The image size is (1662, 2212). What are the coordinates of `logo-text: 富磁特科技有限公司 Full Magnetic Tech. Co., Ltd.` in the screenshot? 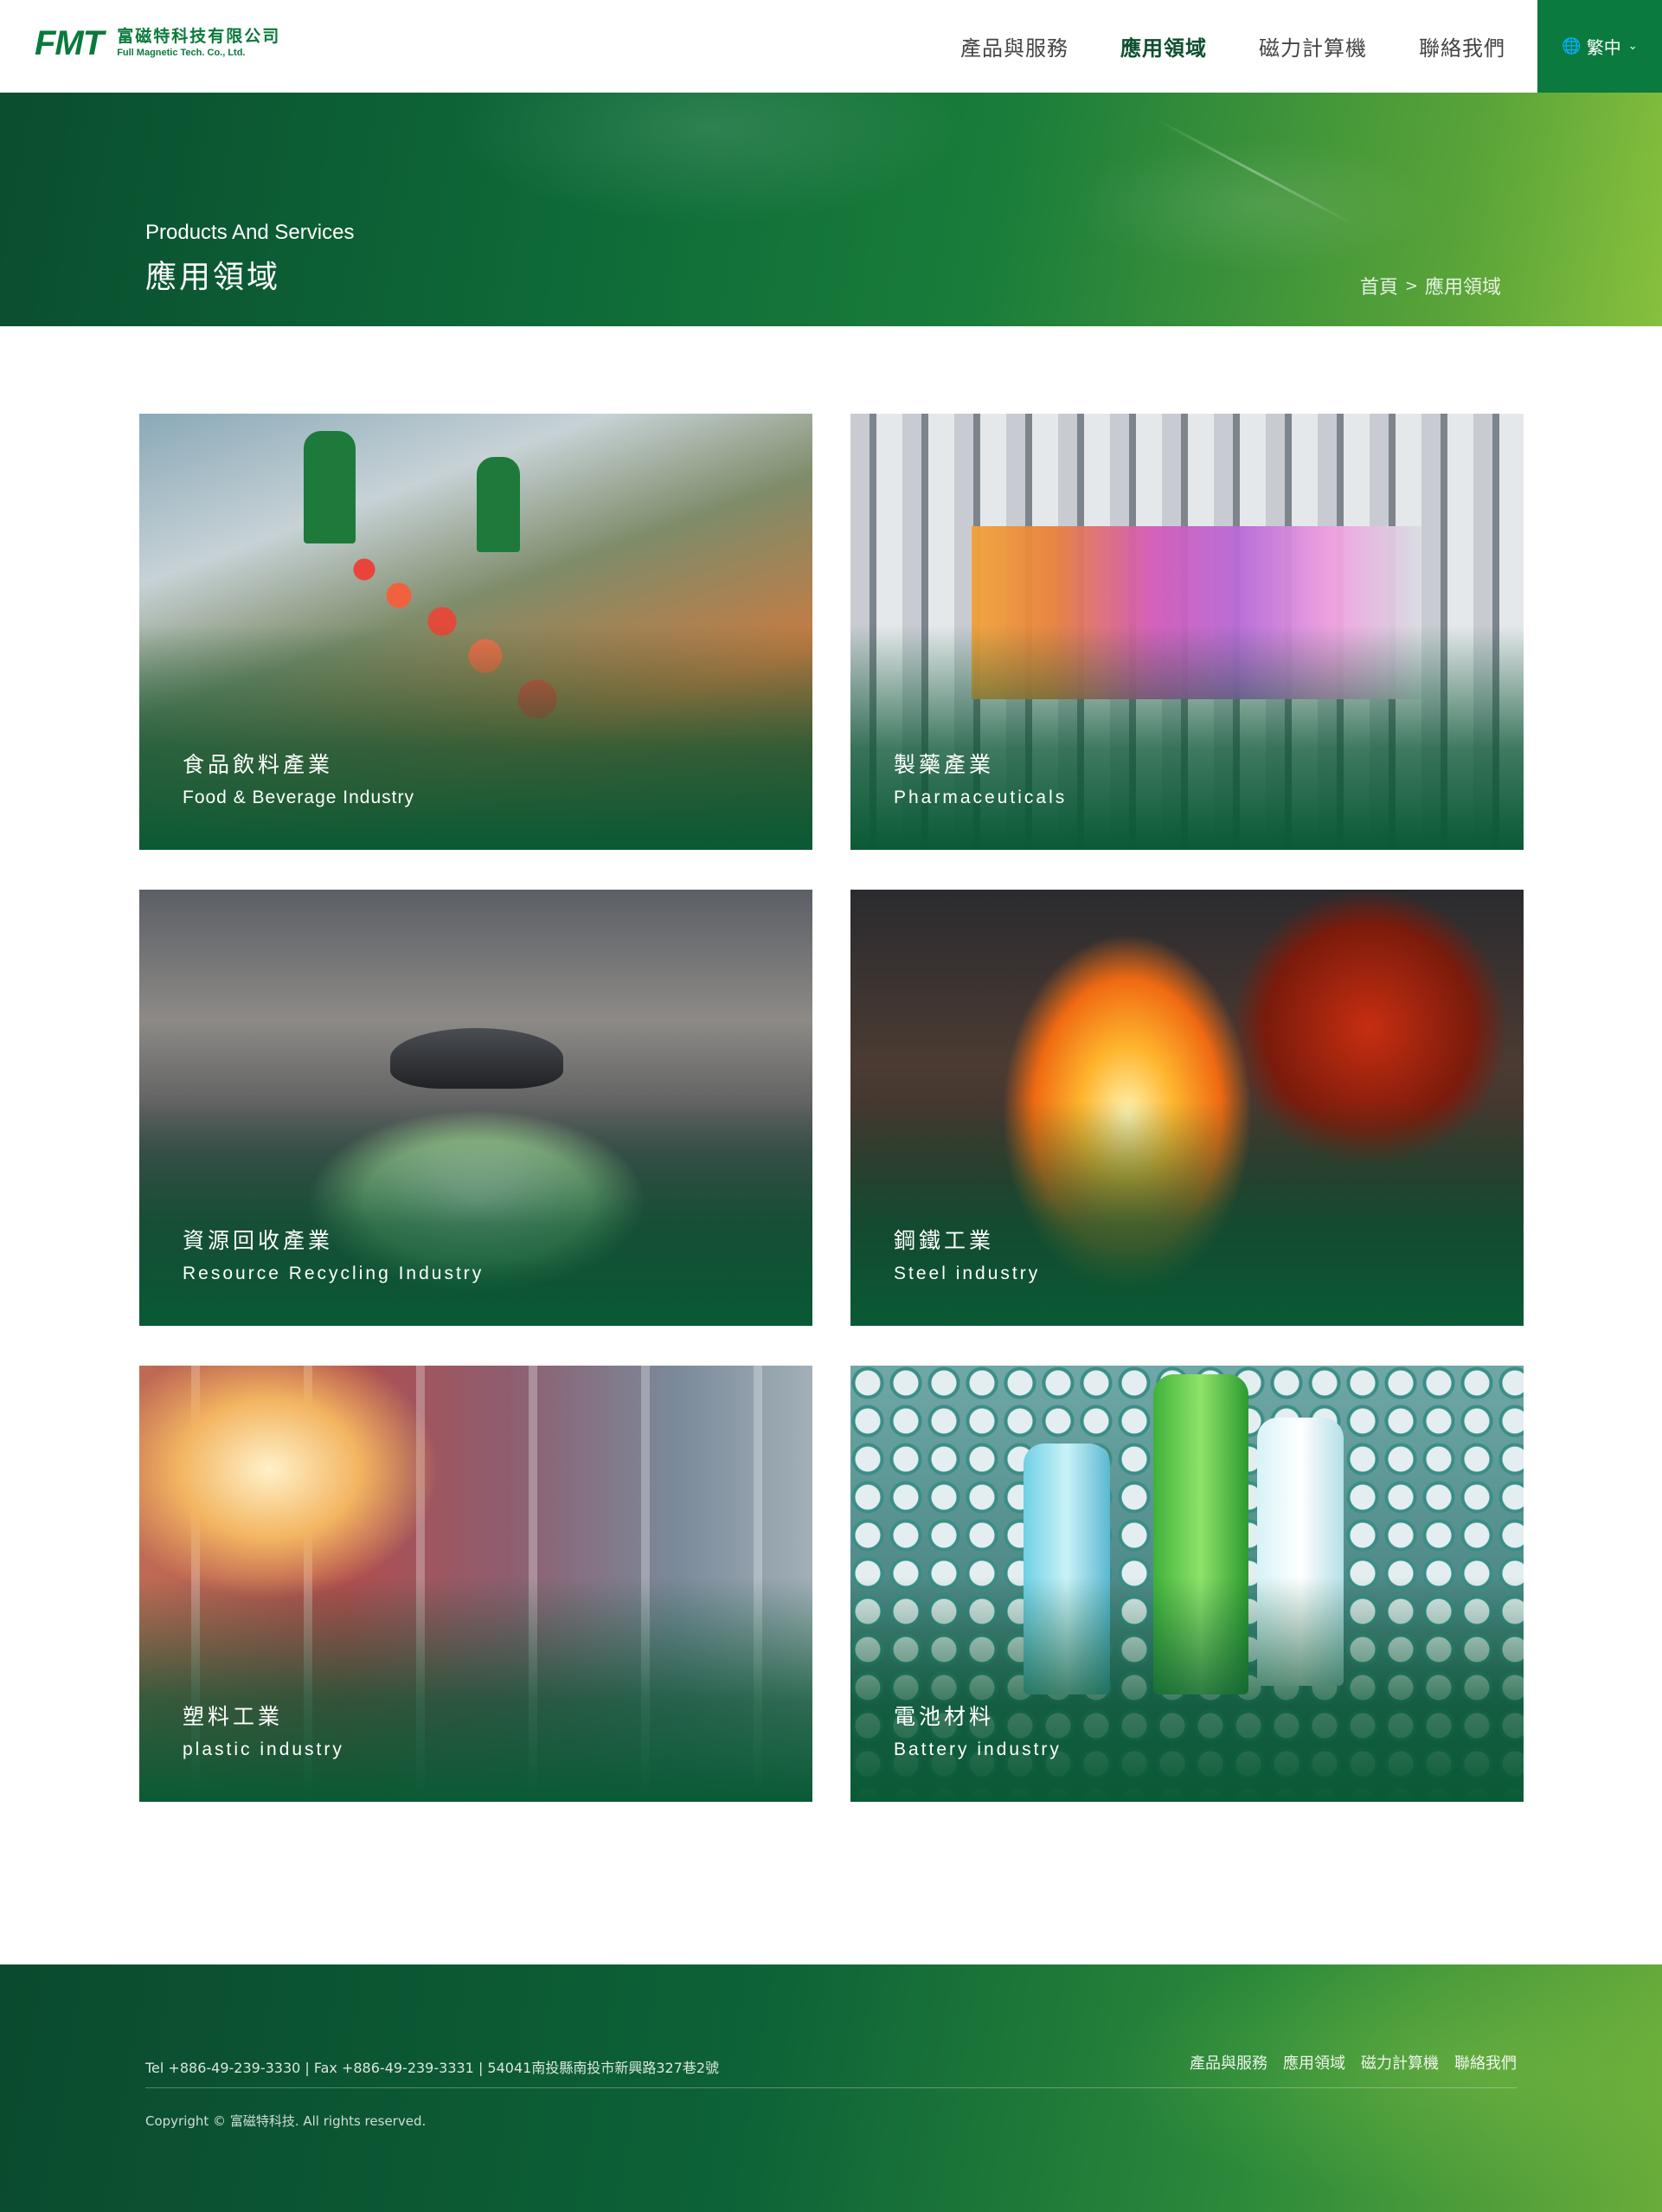 It's located at (198, 43).